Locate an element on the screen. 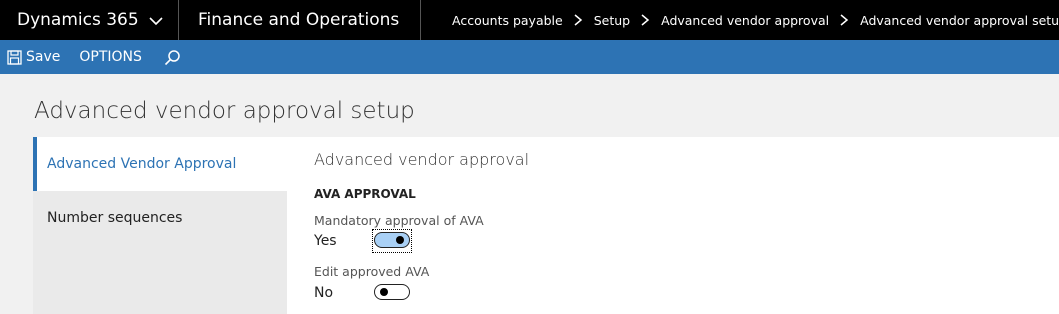  edit-approved-toggle is located at coordinates (392, 292).